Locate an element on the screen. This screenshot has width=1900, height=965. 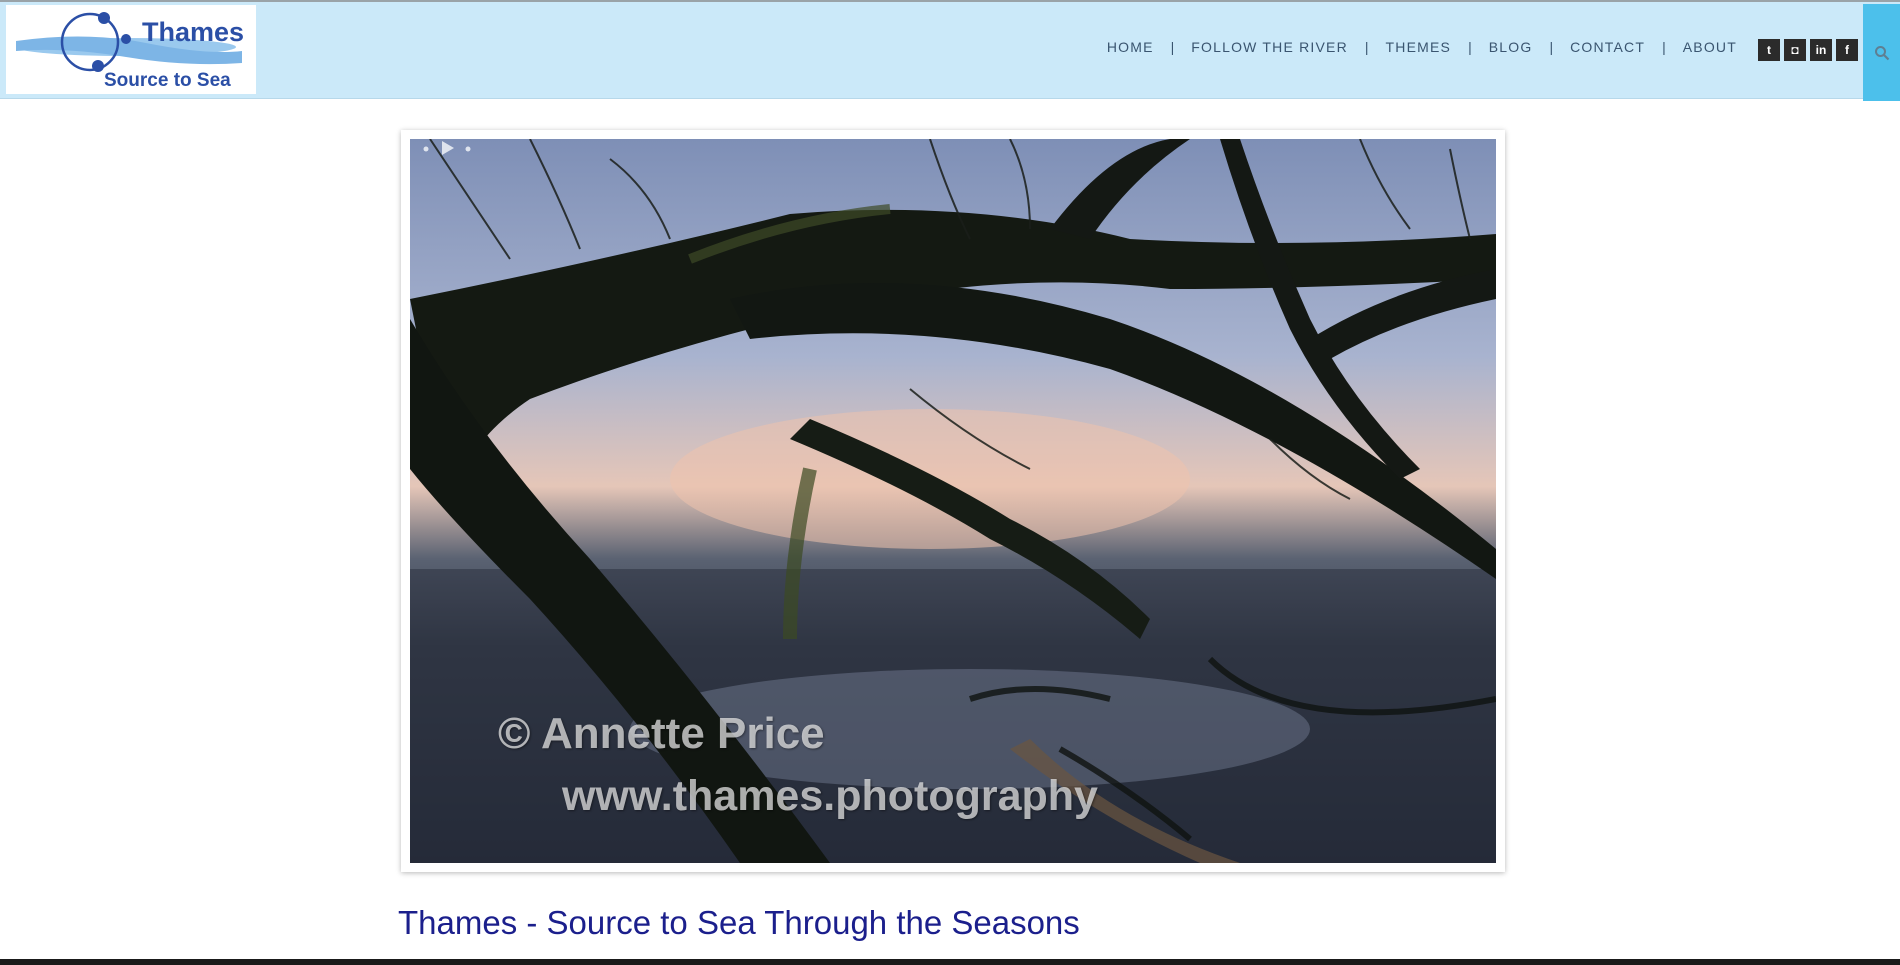
facebook-icon: f is located at coordinates (1847, 50).